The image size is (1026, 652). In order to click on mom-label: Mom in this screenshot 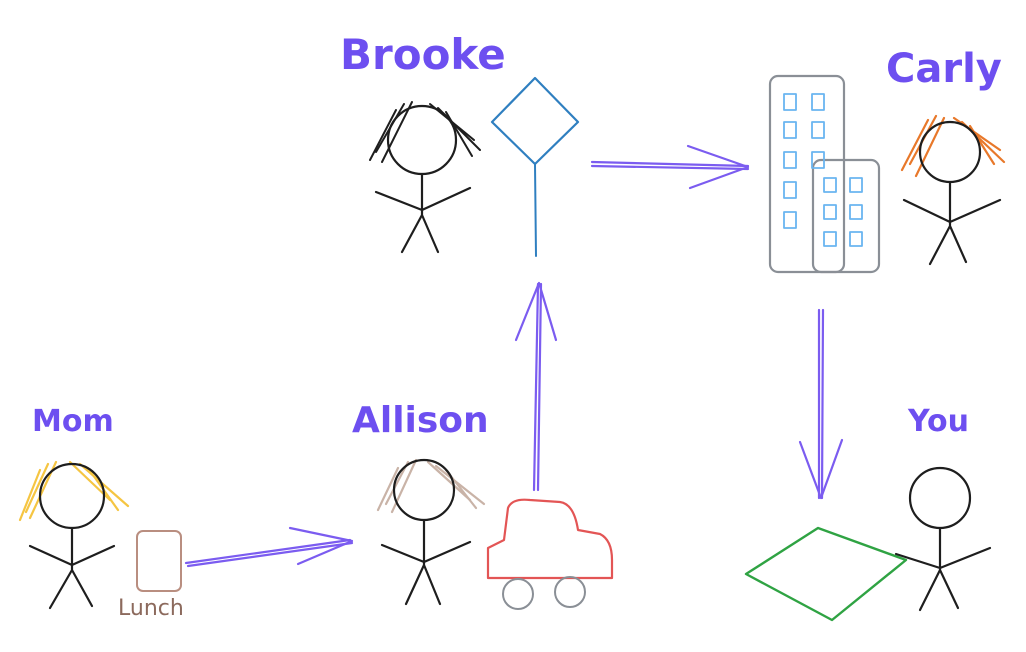, I will do `click(73, 421)`.